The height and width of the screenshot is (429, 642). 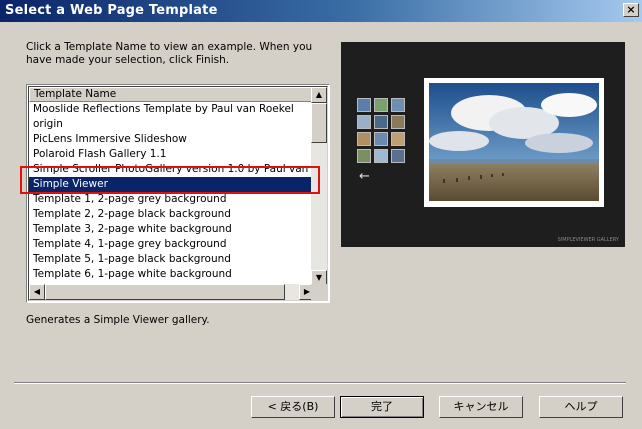 What do you see at coordinates (172, 229) in the screenshot?
I see `template-list-item: Template 3, 2-page white background` at bounding box center [172, 229].